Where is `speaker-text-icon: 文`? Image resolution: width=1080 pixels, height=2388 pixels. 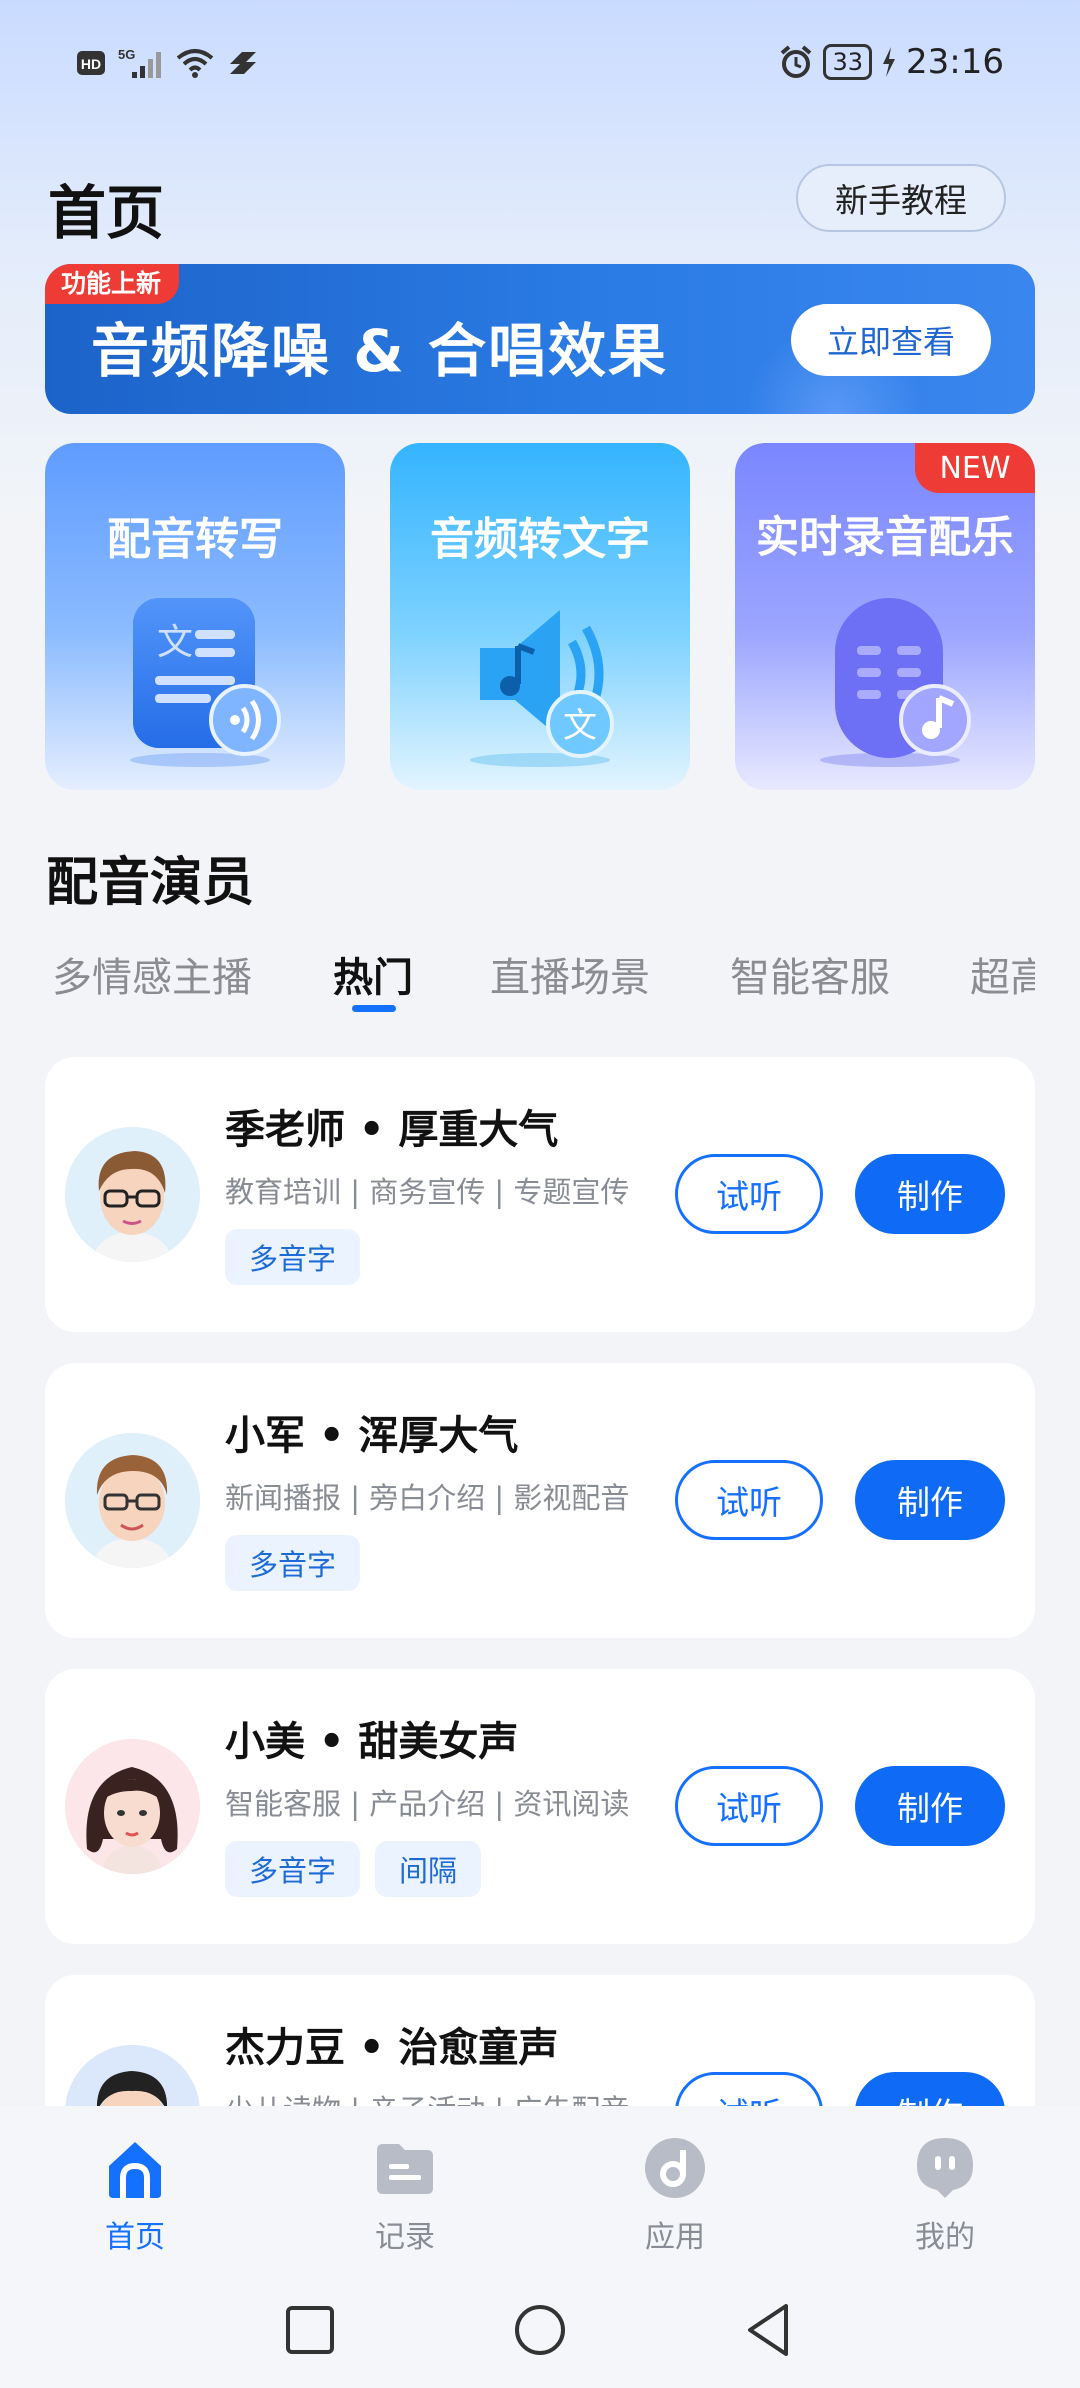 speaker-text-icon: 文 is located at coordinates (542, 688).